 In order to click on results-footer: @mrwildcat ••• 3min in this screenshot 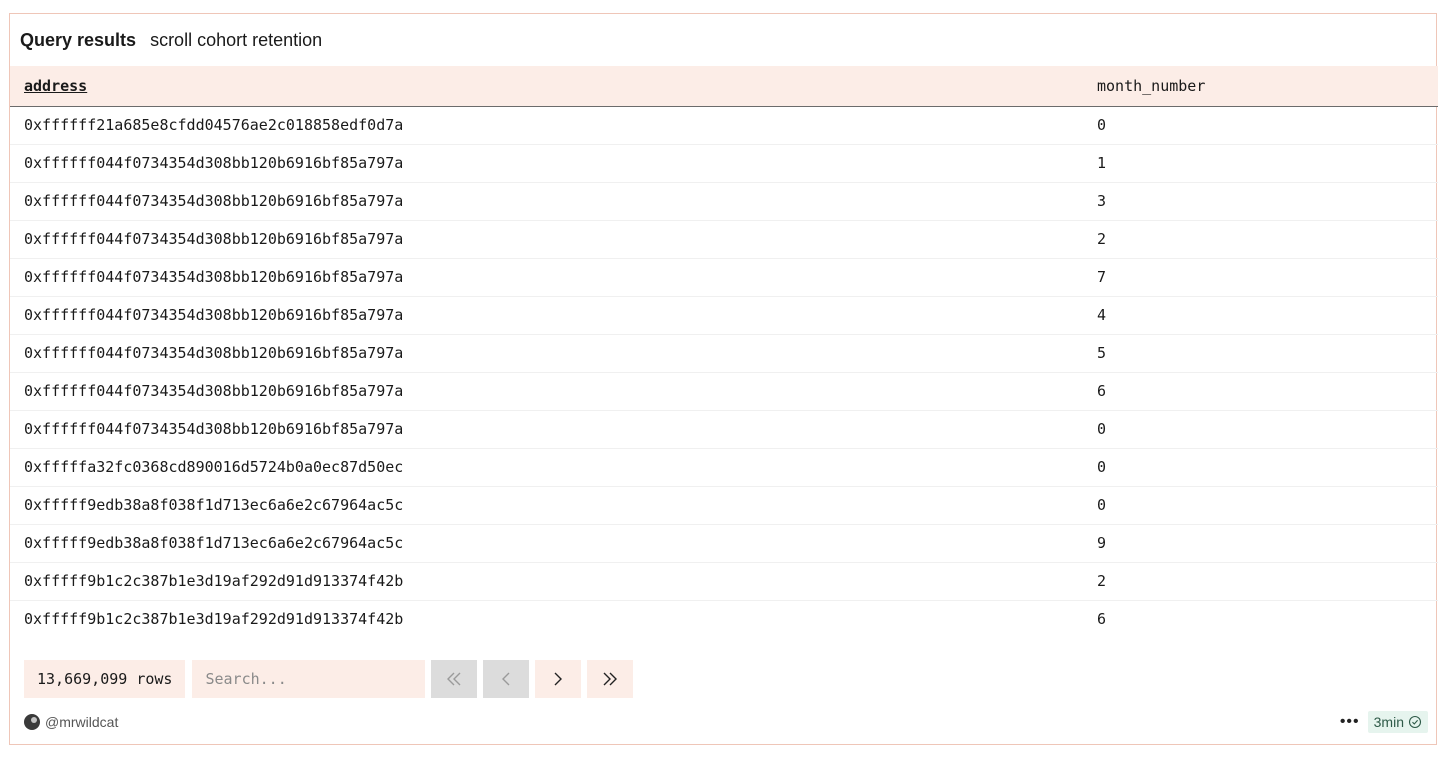, I will do `click(726, 722)`.